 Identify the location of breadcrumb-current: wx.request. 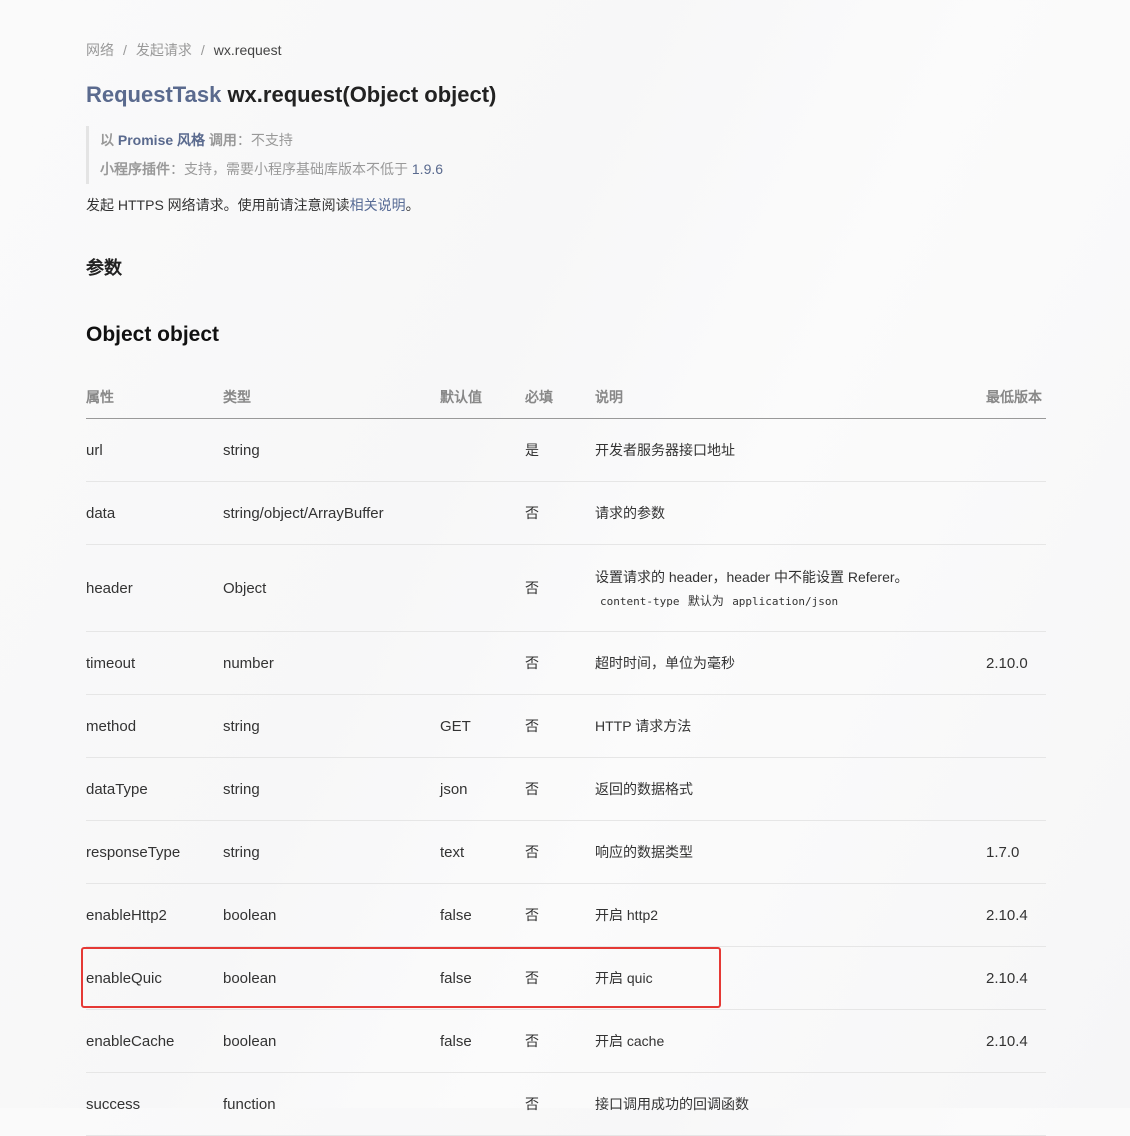
(247, 50).